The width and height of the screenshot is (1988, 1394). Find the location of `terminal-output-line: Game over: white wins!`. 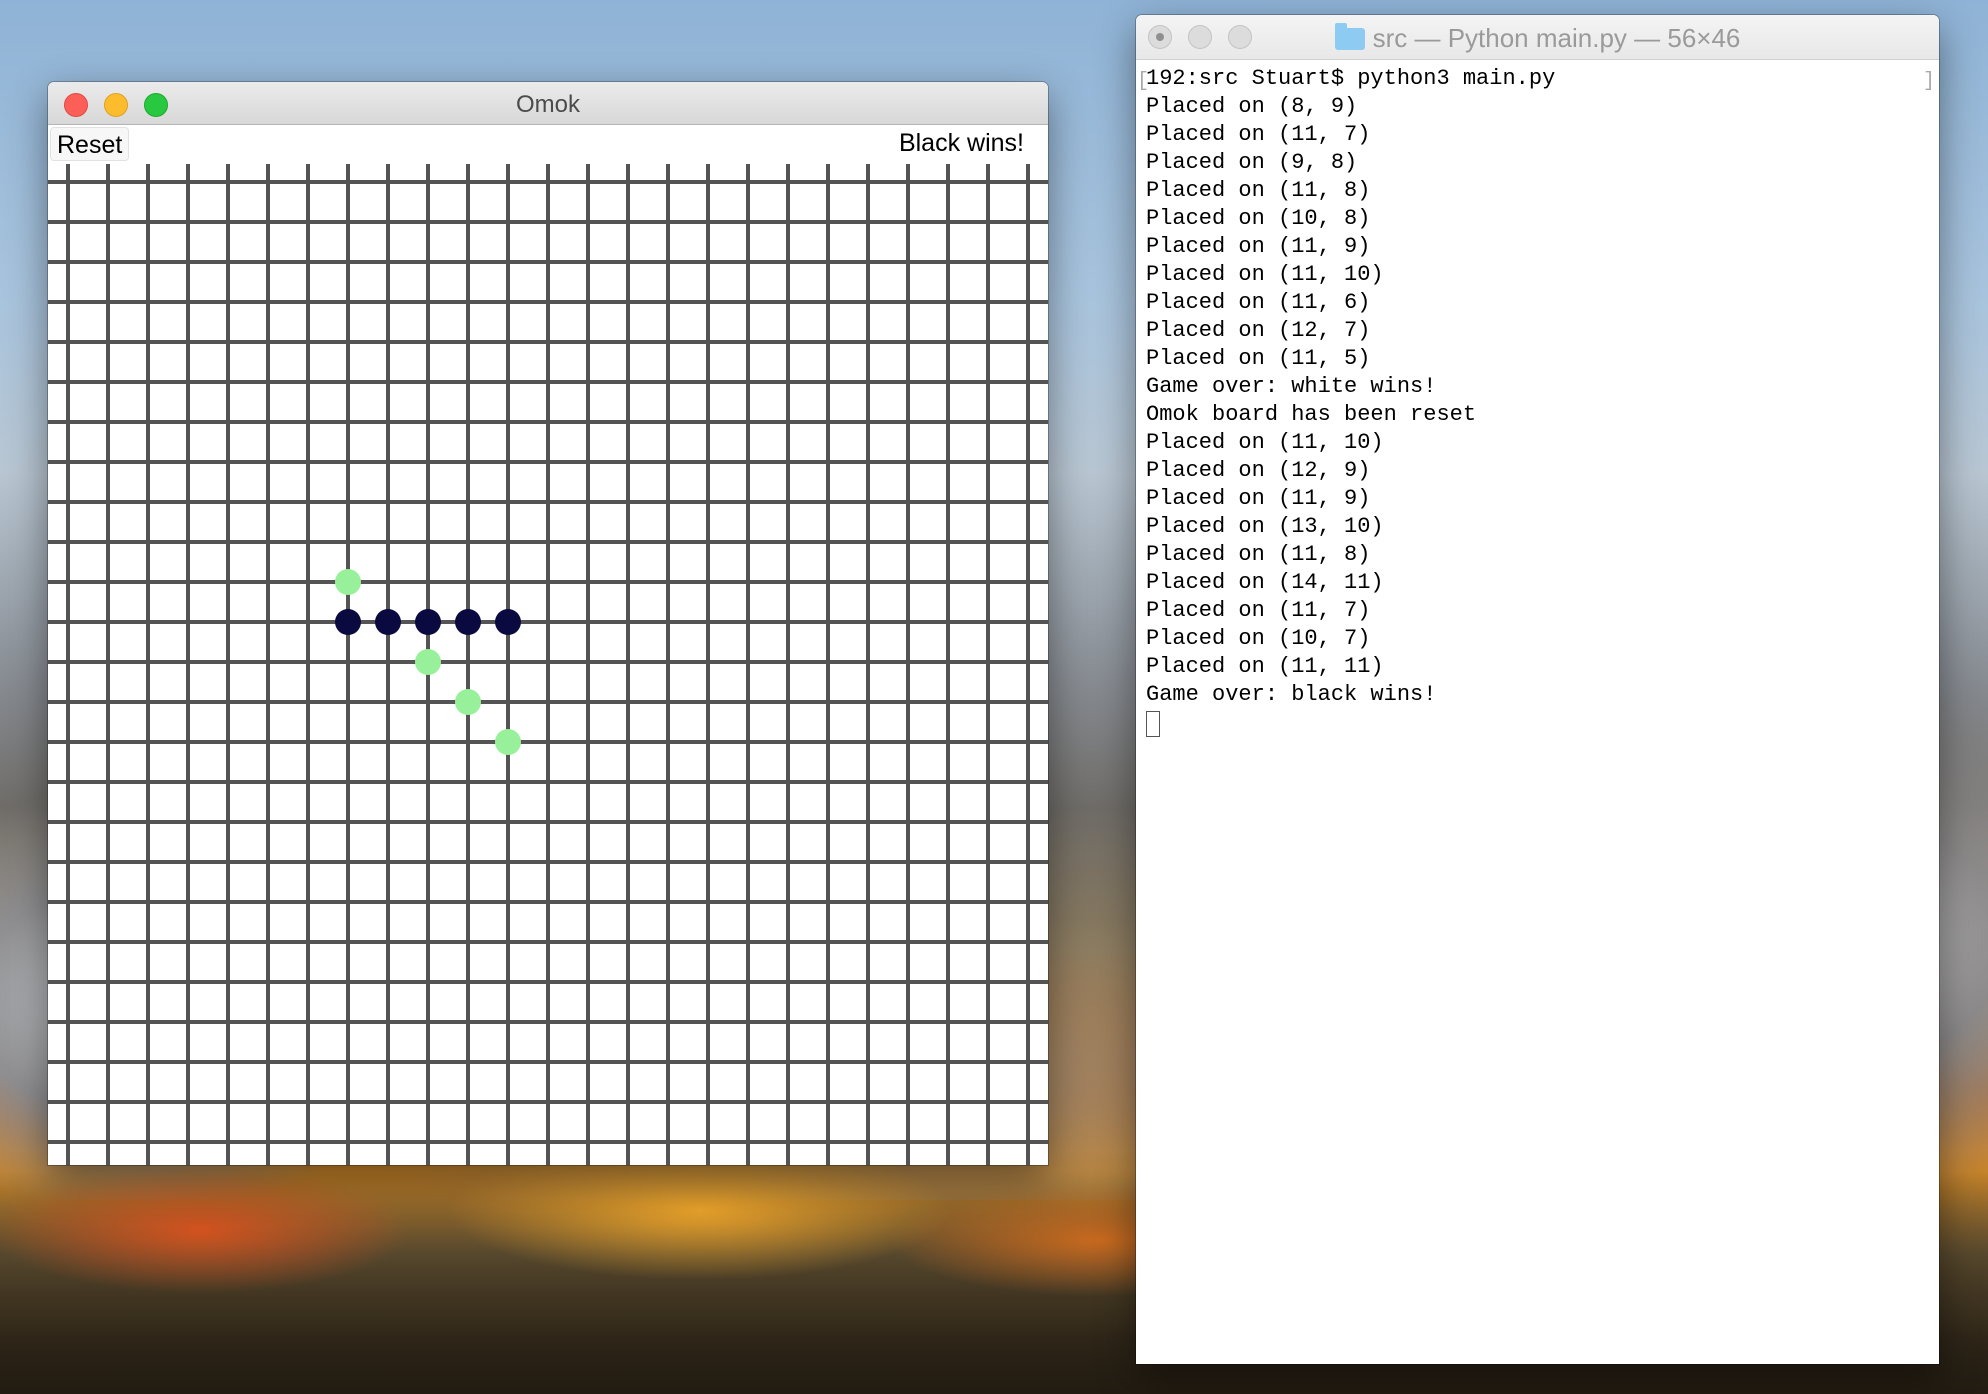

terminal-output-line: Game over: white wins! is located at coordinates (1291, 386).